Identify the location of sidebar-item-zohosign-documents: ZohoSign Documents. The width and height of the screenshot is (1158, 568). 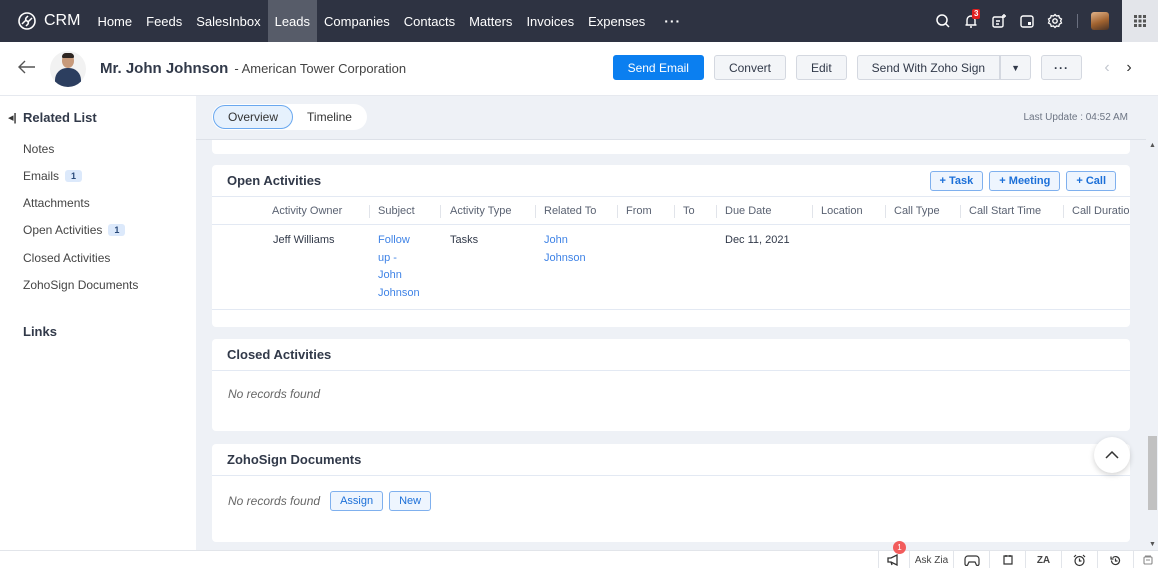
(80, 285).